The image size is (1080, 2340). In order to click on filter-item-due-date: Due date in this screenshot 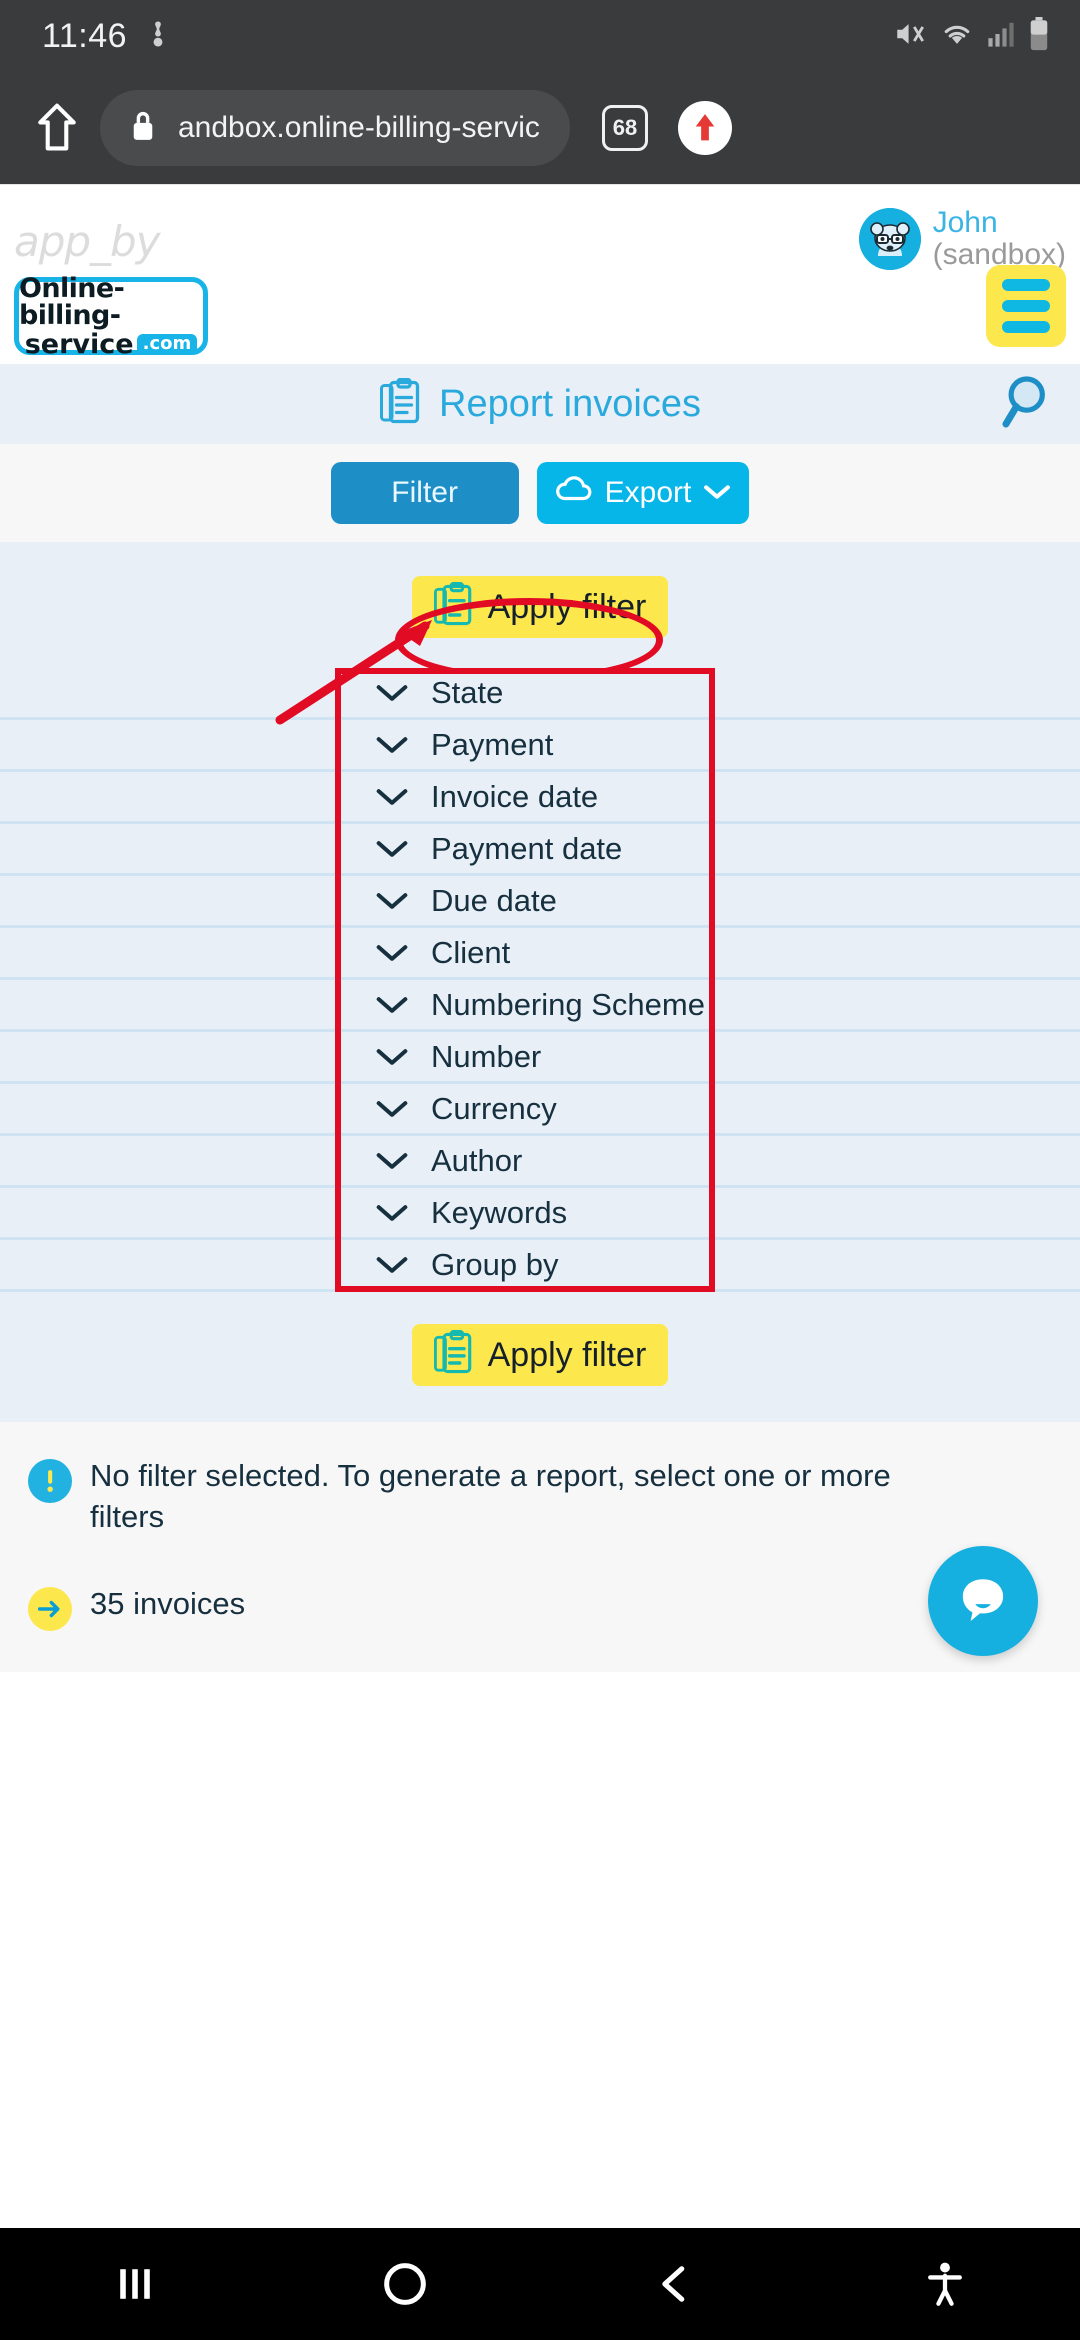, I will do `click(540, 902)`.